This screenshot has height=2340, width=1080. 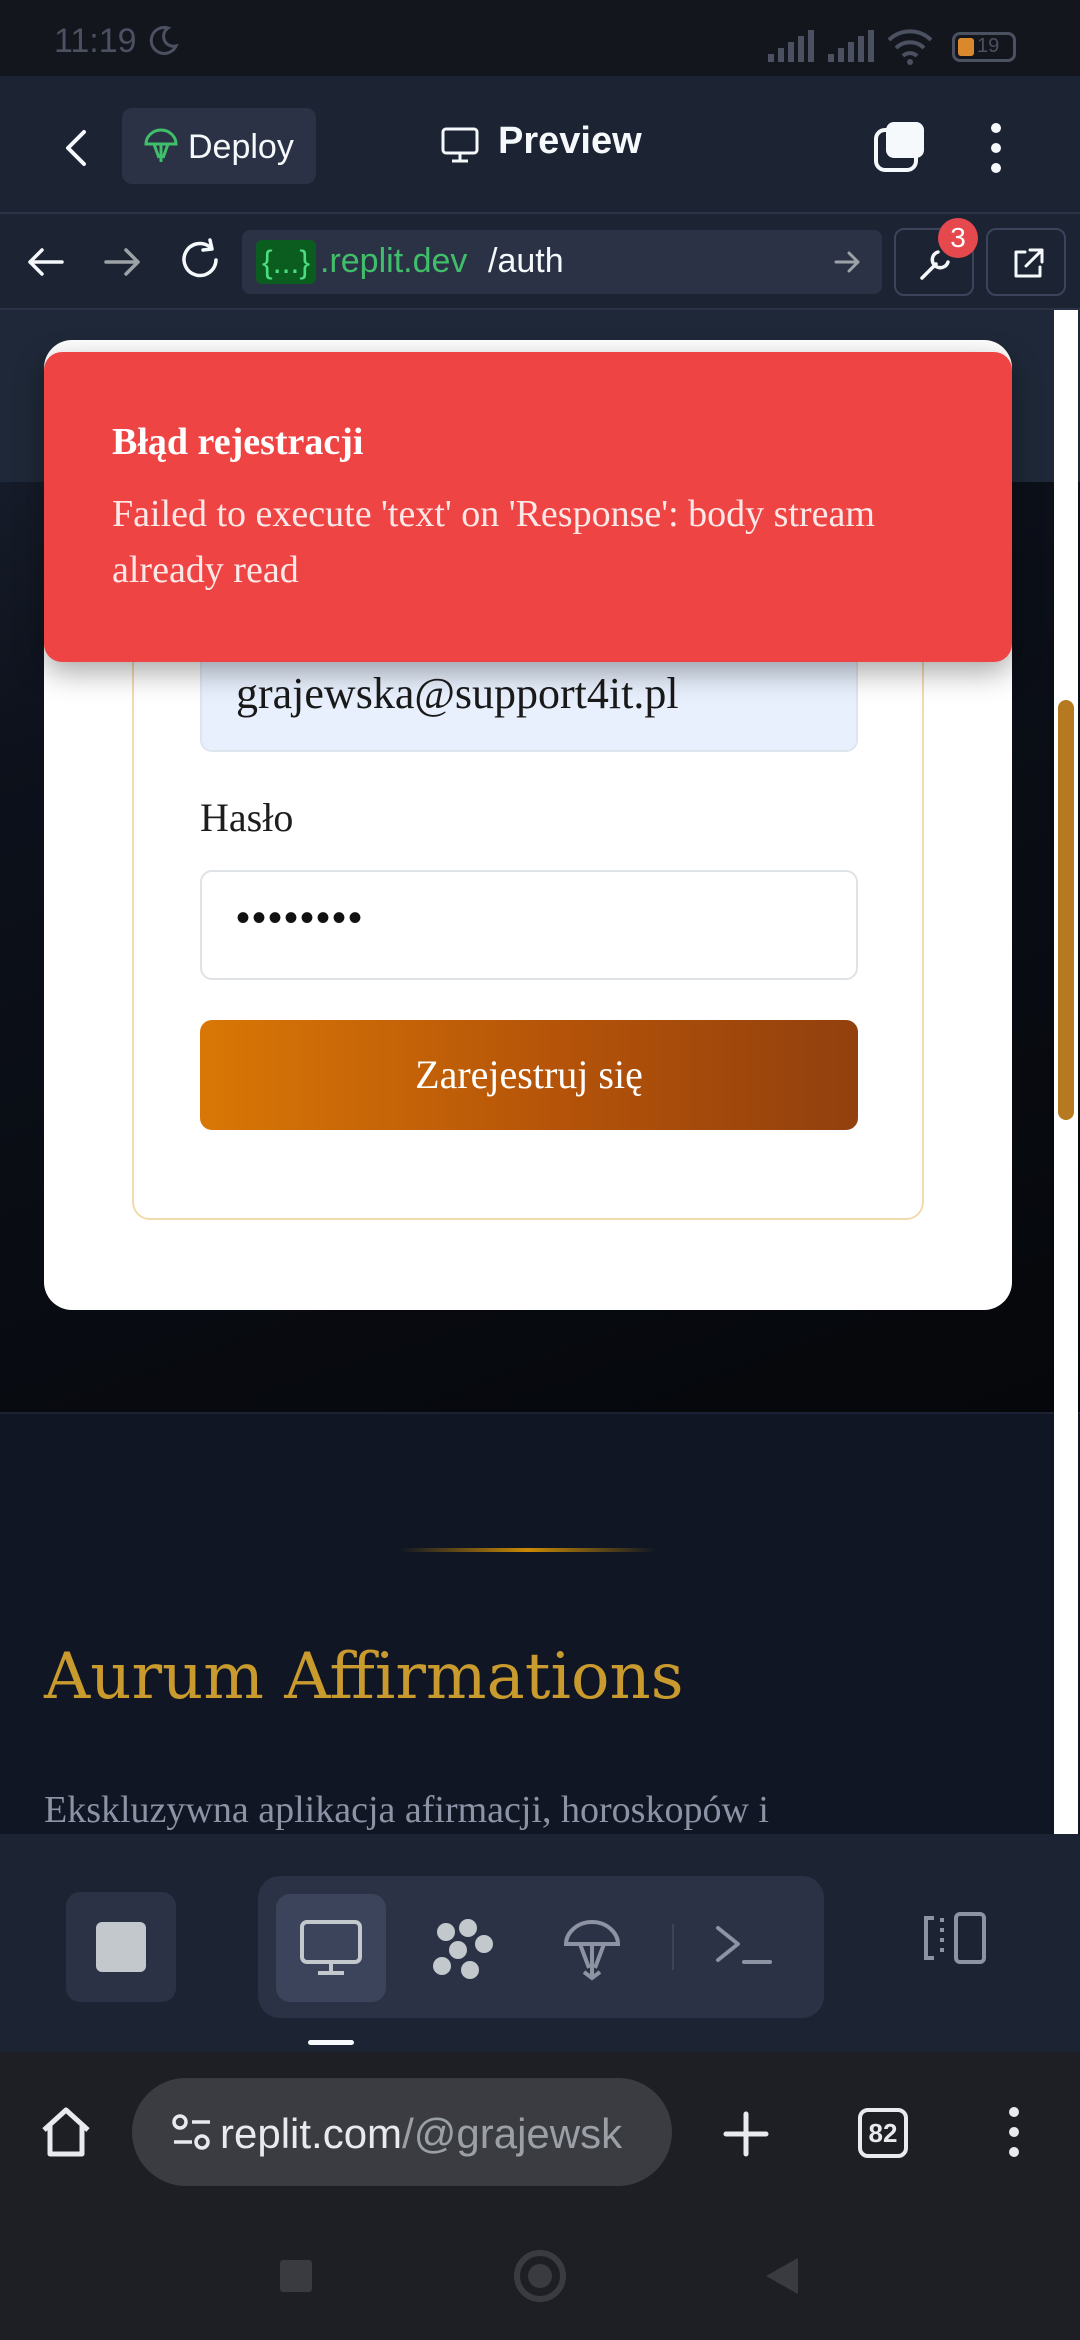 I want to click on battery-level: 19, so click(x=988, y=46).